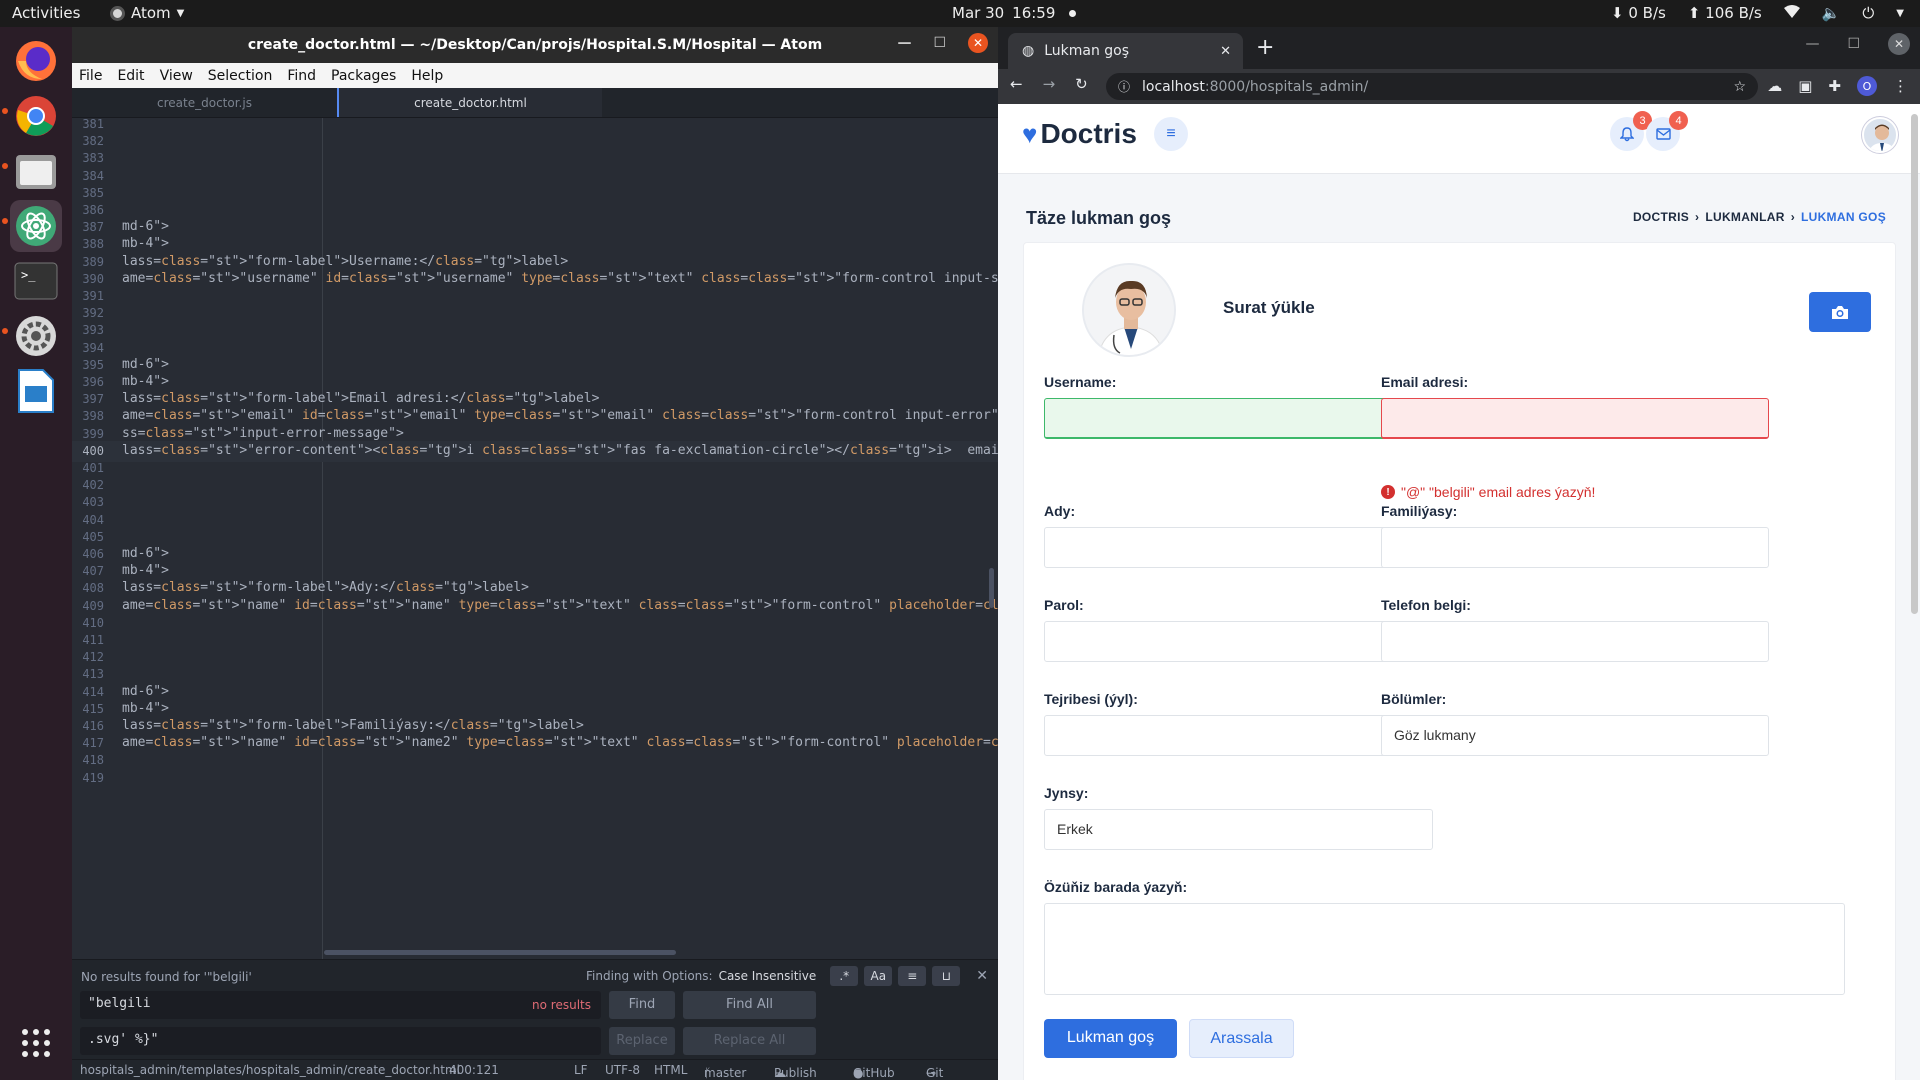 This screenshot has width=1920, height=1080. Describe the element at coordinates (1575, 641) in the screenshot. I see `phone-input` at that location.